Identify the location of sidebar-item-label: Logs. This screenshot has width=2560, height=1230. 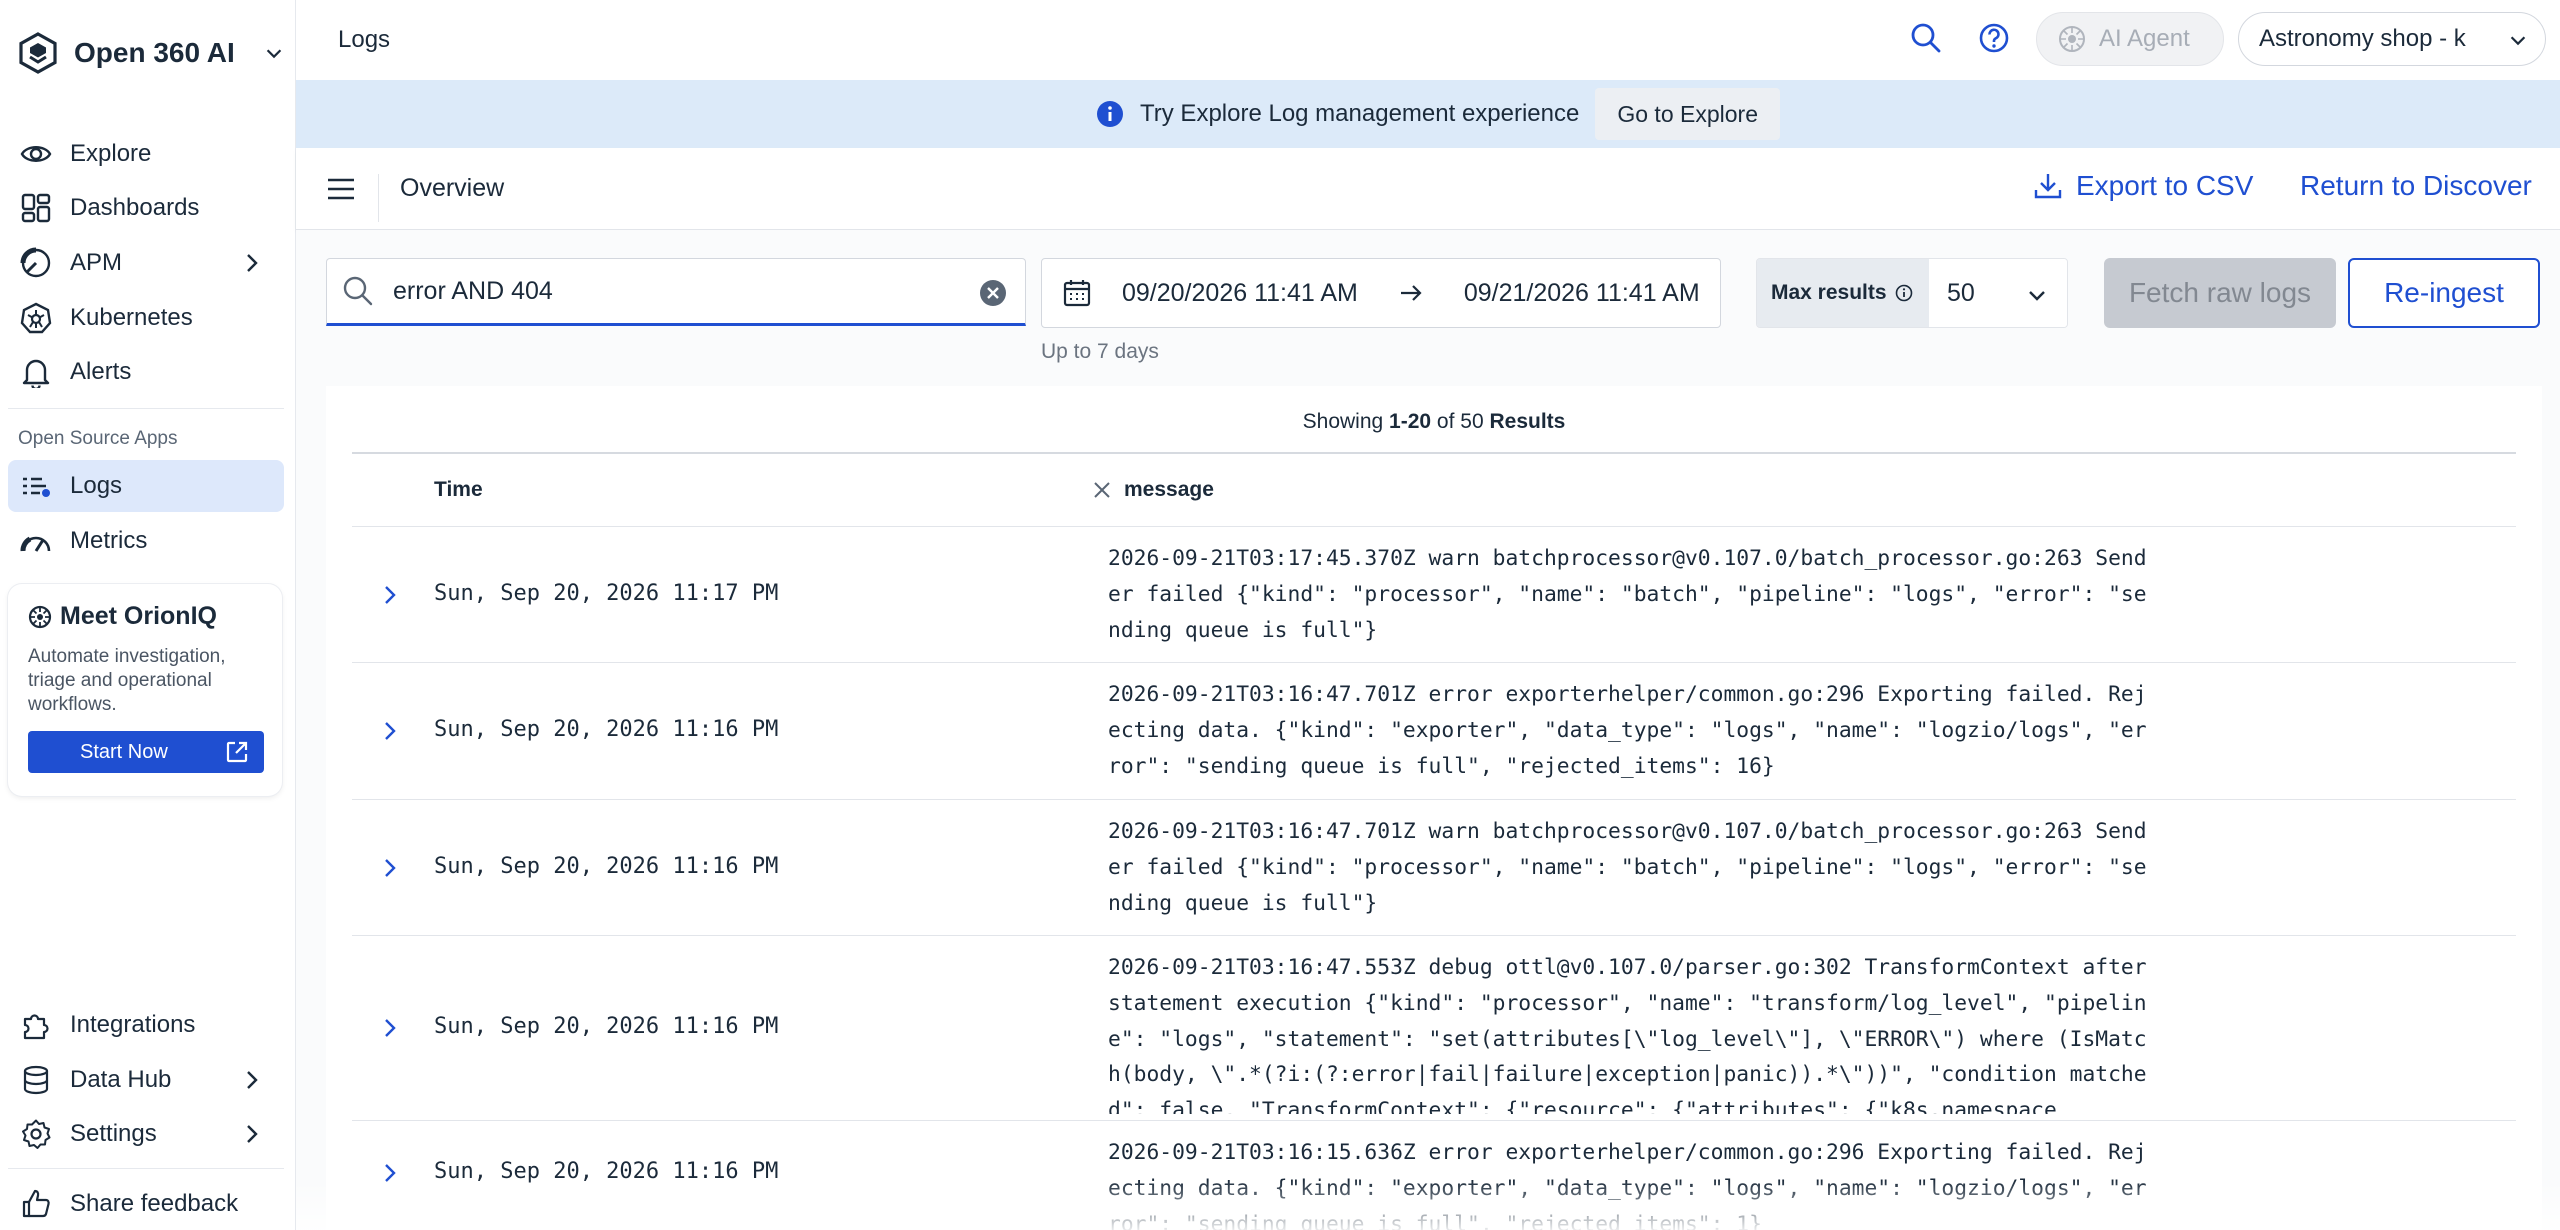
(96, 485).